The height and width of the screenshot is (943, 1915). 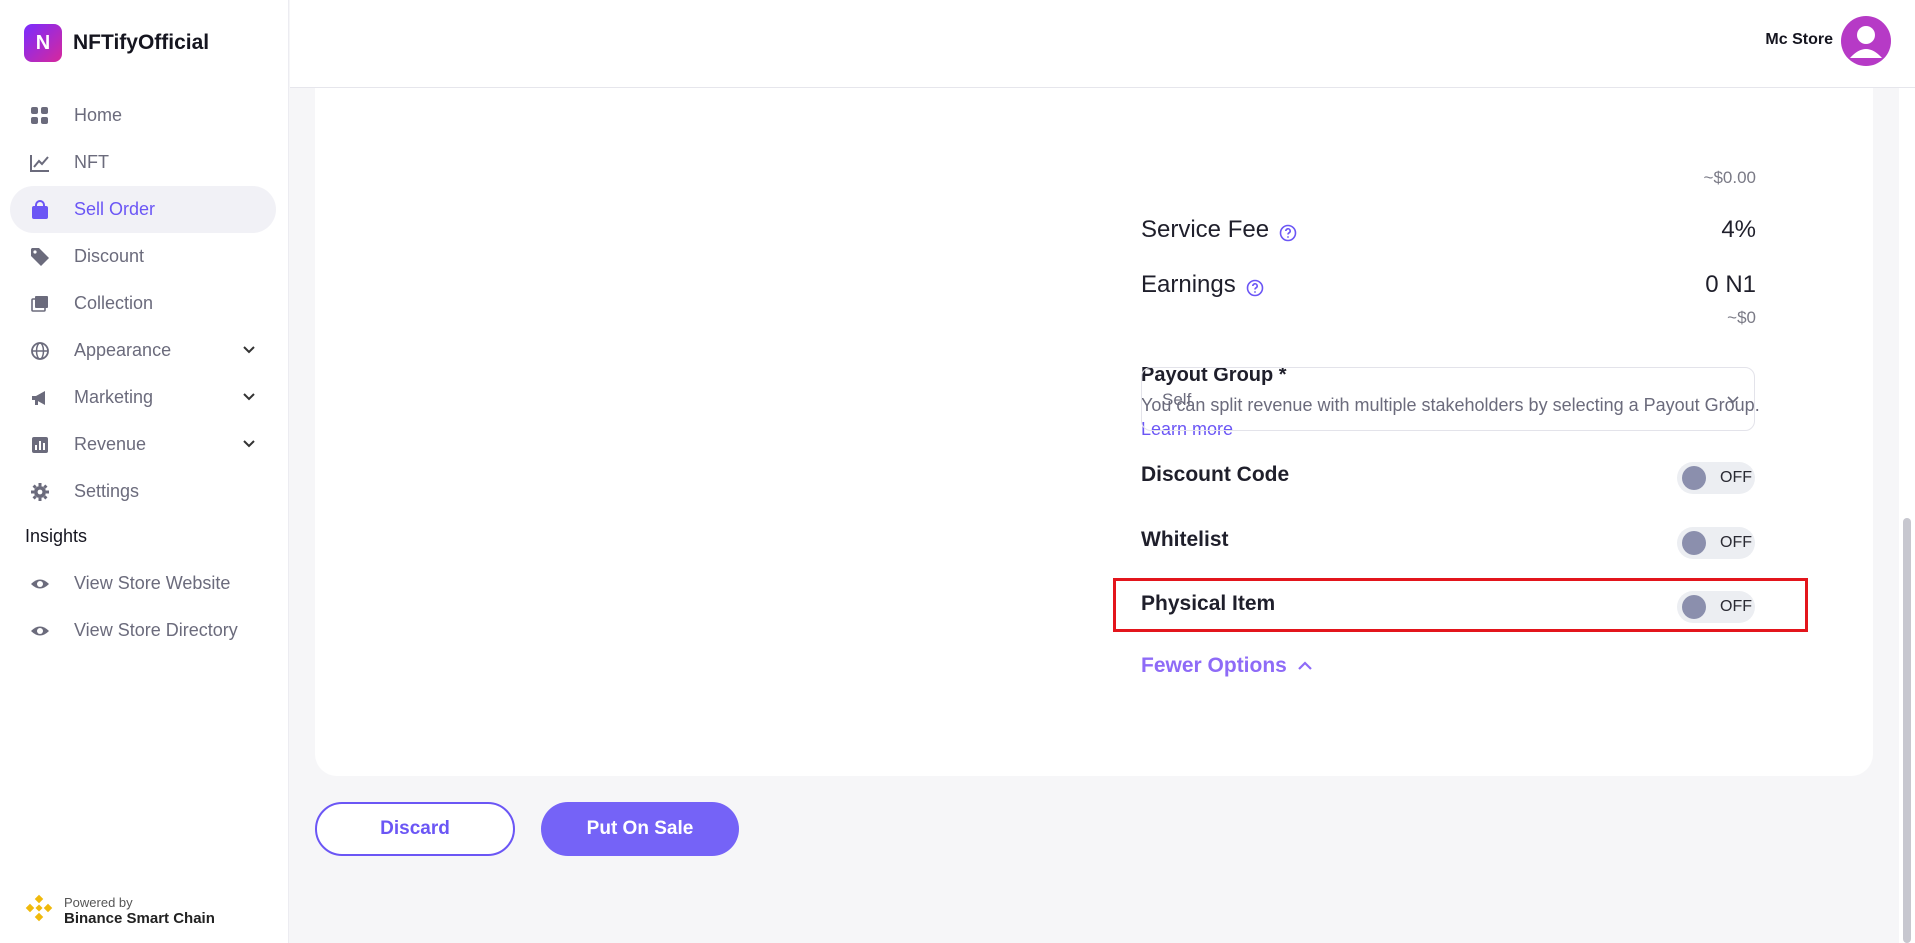 I want to click on payout-group-selected: Self, so click(x=1177, y=399).